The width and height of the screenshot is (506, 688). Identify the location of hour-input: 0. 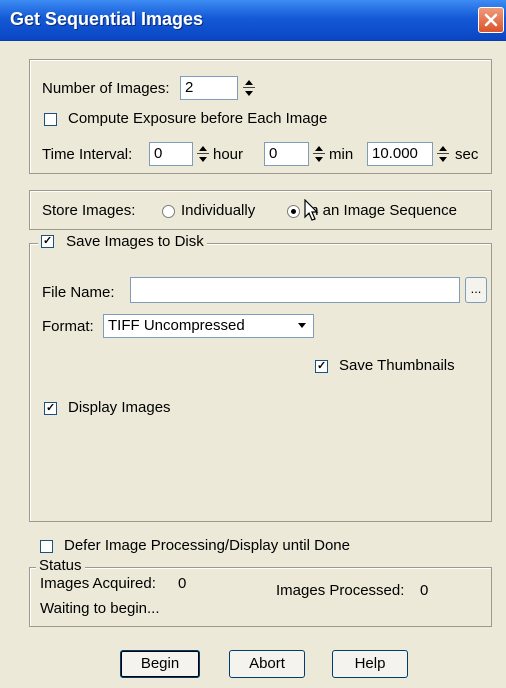
(171, 154).